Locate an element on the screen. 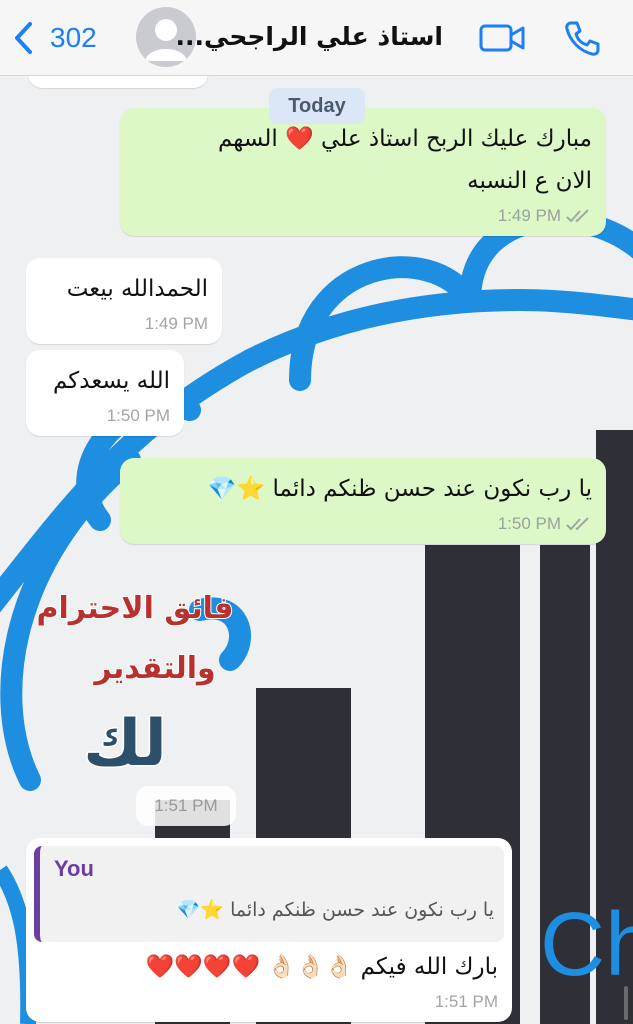 This screenshot has width=633, height=1024. outgoing-message: يا رب نكون عند حسن ظنكم دائما ⭐💎 1:50 PM is located at coordinates (363, 501).